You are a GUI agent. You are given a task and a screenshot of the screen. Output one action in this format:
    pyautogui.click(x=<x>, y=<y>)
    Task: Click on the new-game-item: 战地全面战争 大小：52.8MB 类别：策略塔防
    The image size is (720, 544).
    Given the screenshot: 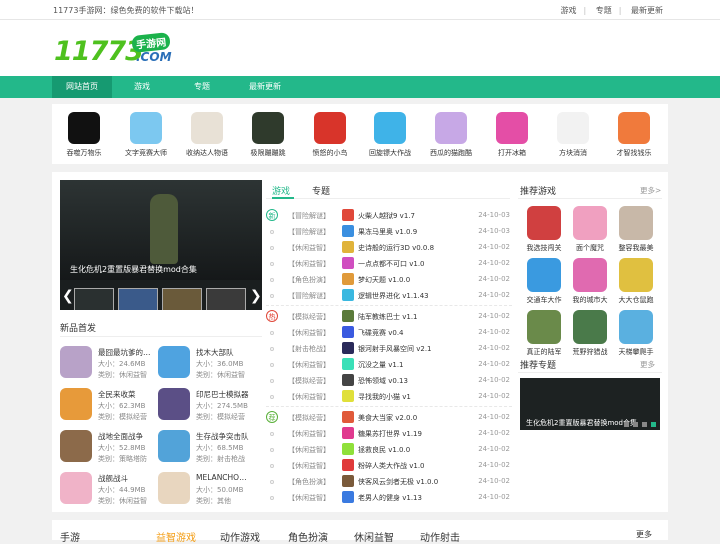 What is the action you would take?
    pyautogui.click(x=108, y=447)
    